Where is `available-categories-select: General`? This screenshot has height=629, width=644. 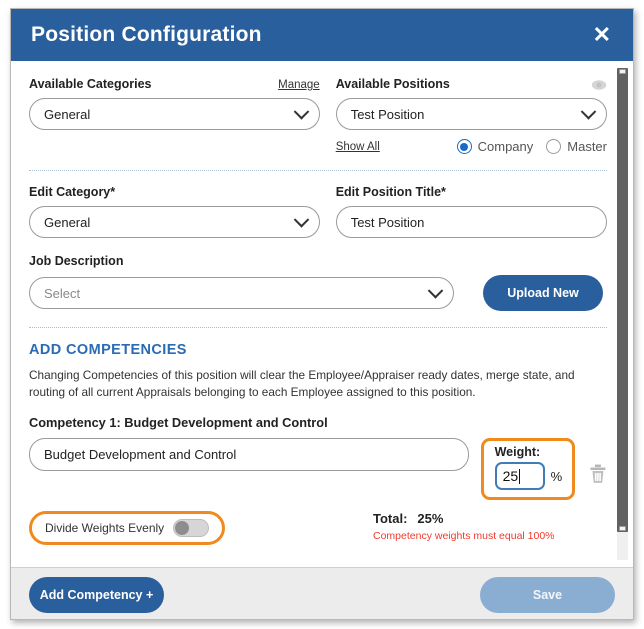 available-categories-select: General is located at coordinates (174, 114).